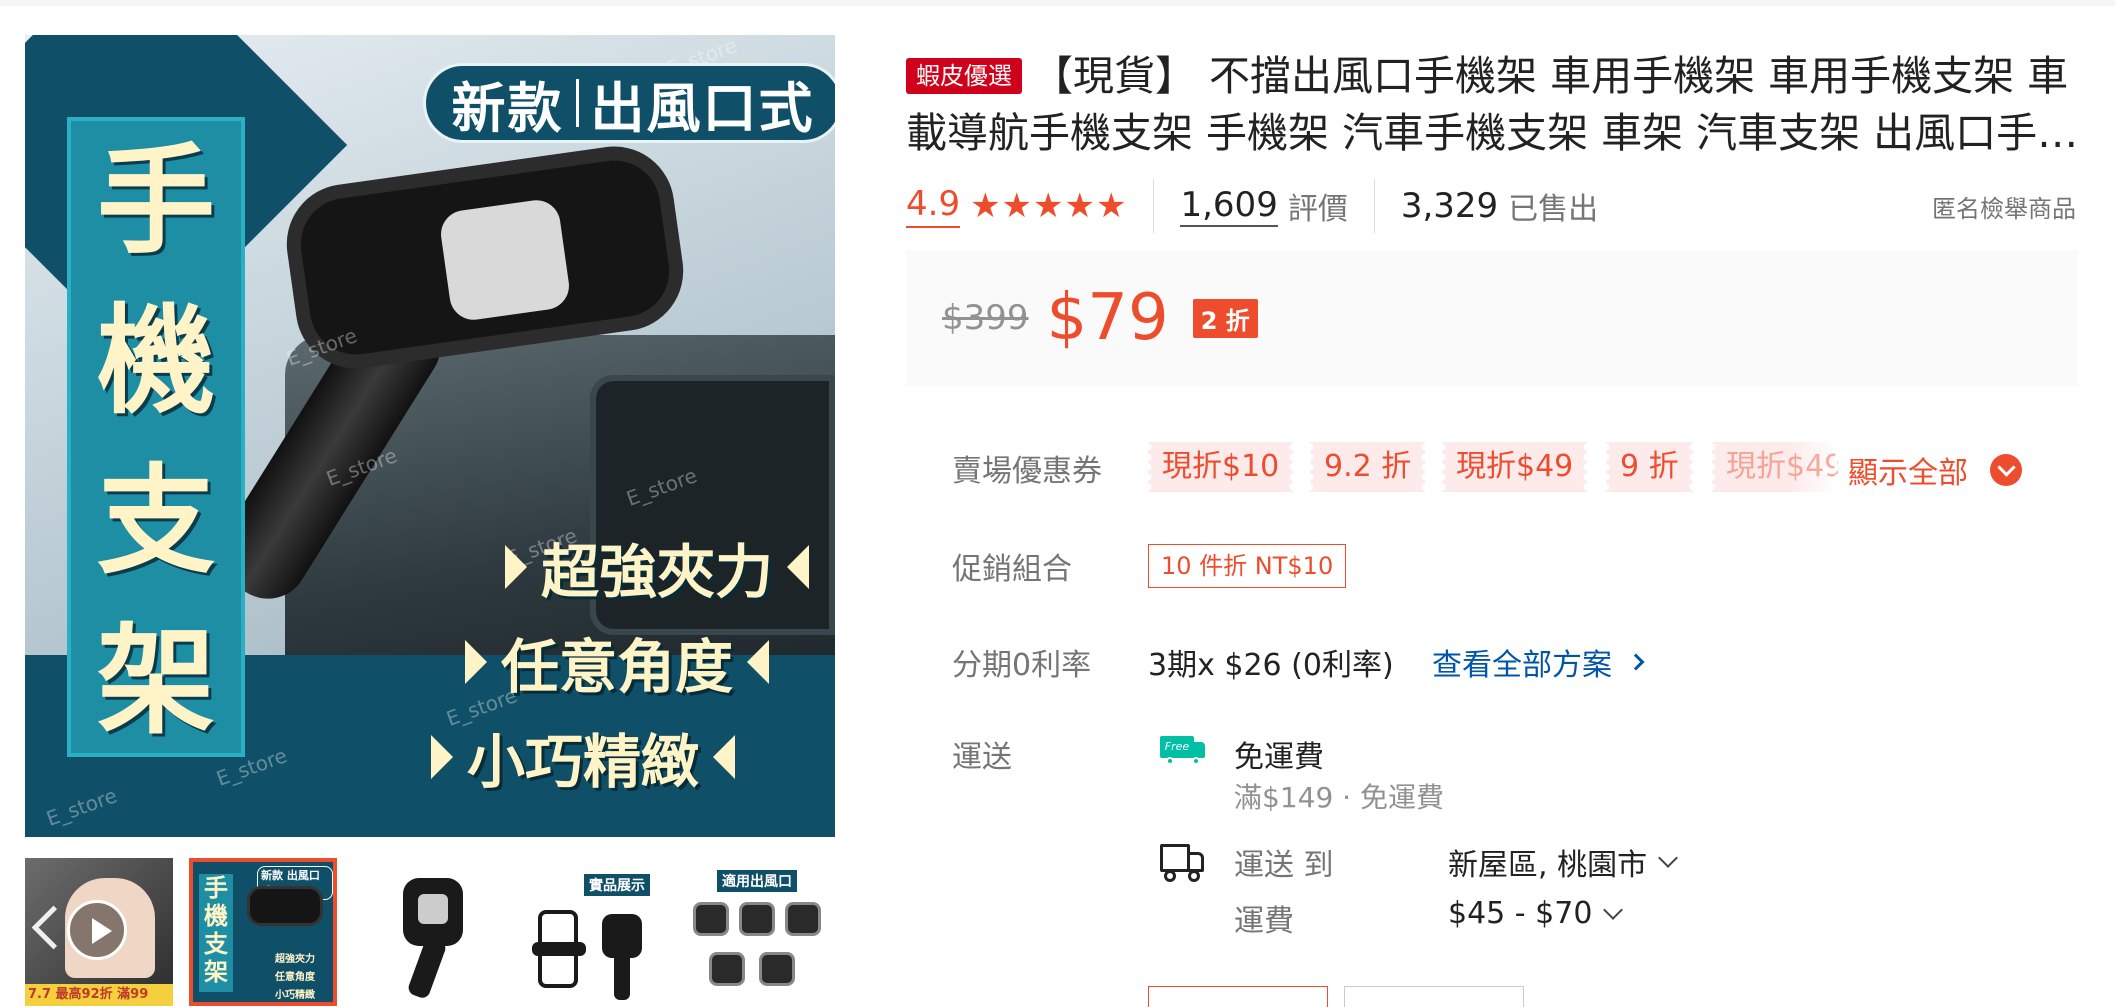 Image resolution: width=2115 pixels, height=1007 pixels. I want to click on mini-title-char: 支, so click(216, 944).